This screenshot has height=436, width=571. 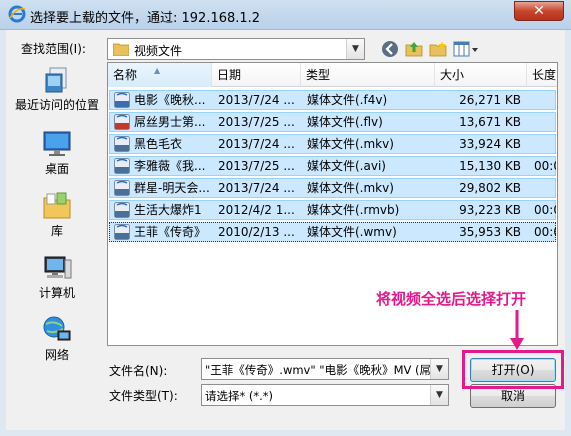 What do you see at coordinates (121, 49) in the screenshot?
I see `folder-icon` at bounding box center [121, 49].